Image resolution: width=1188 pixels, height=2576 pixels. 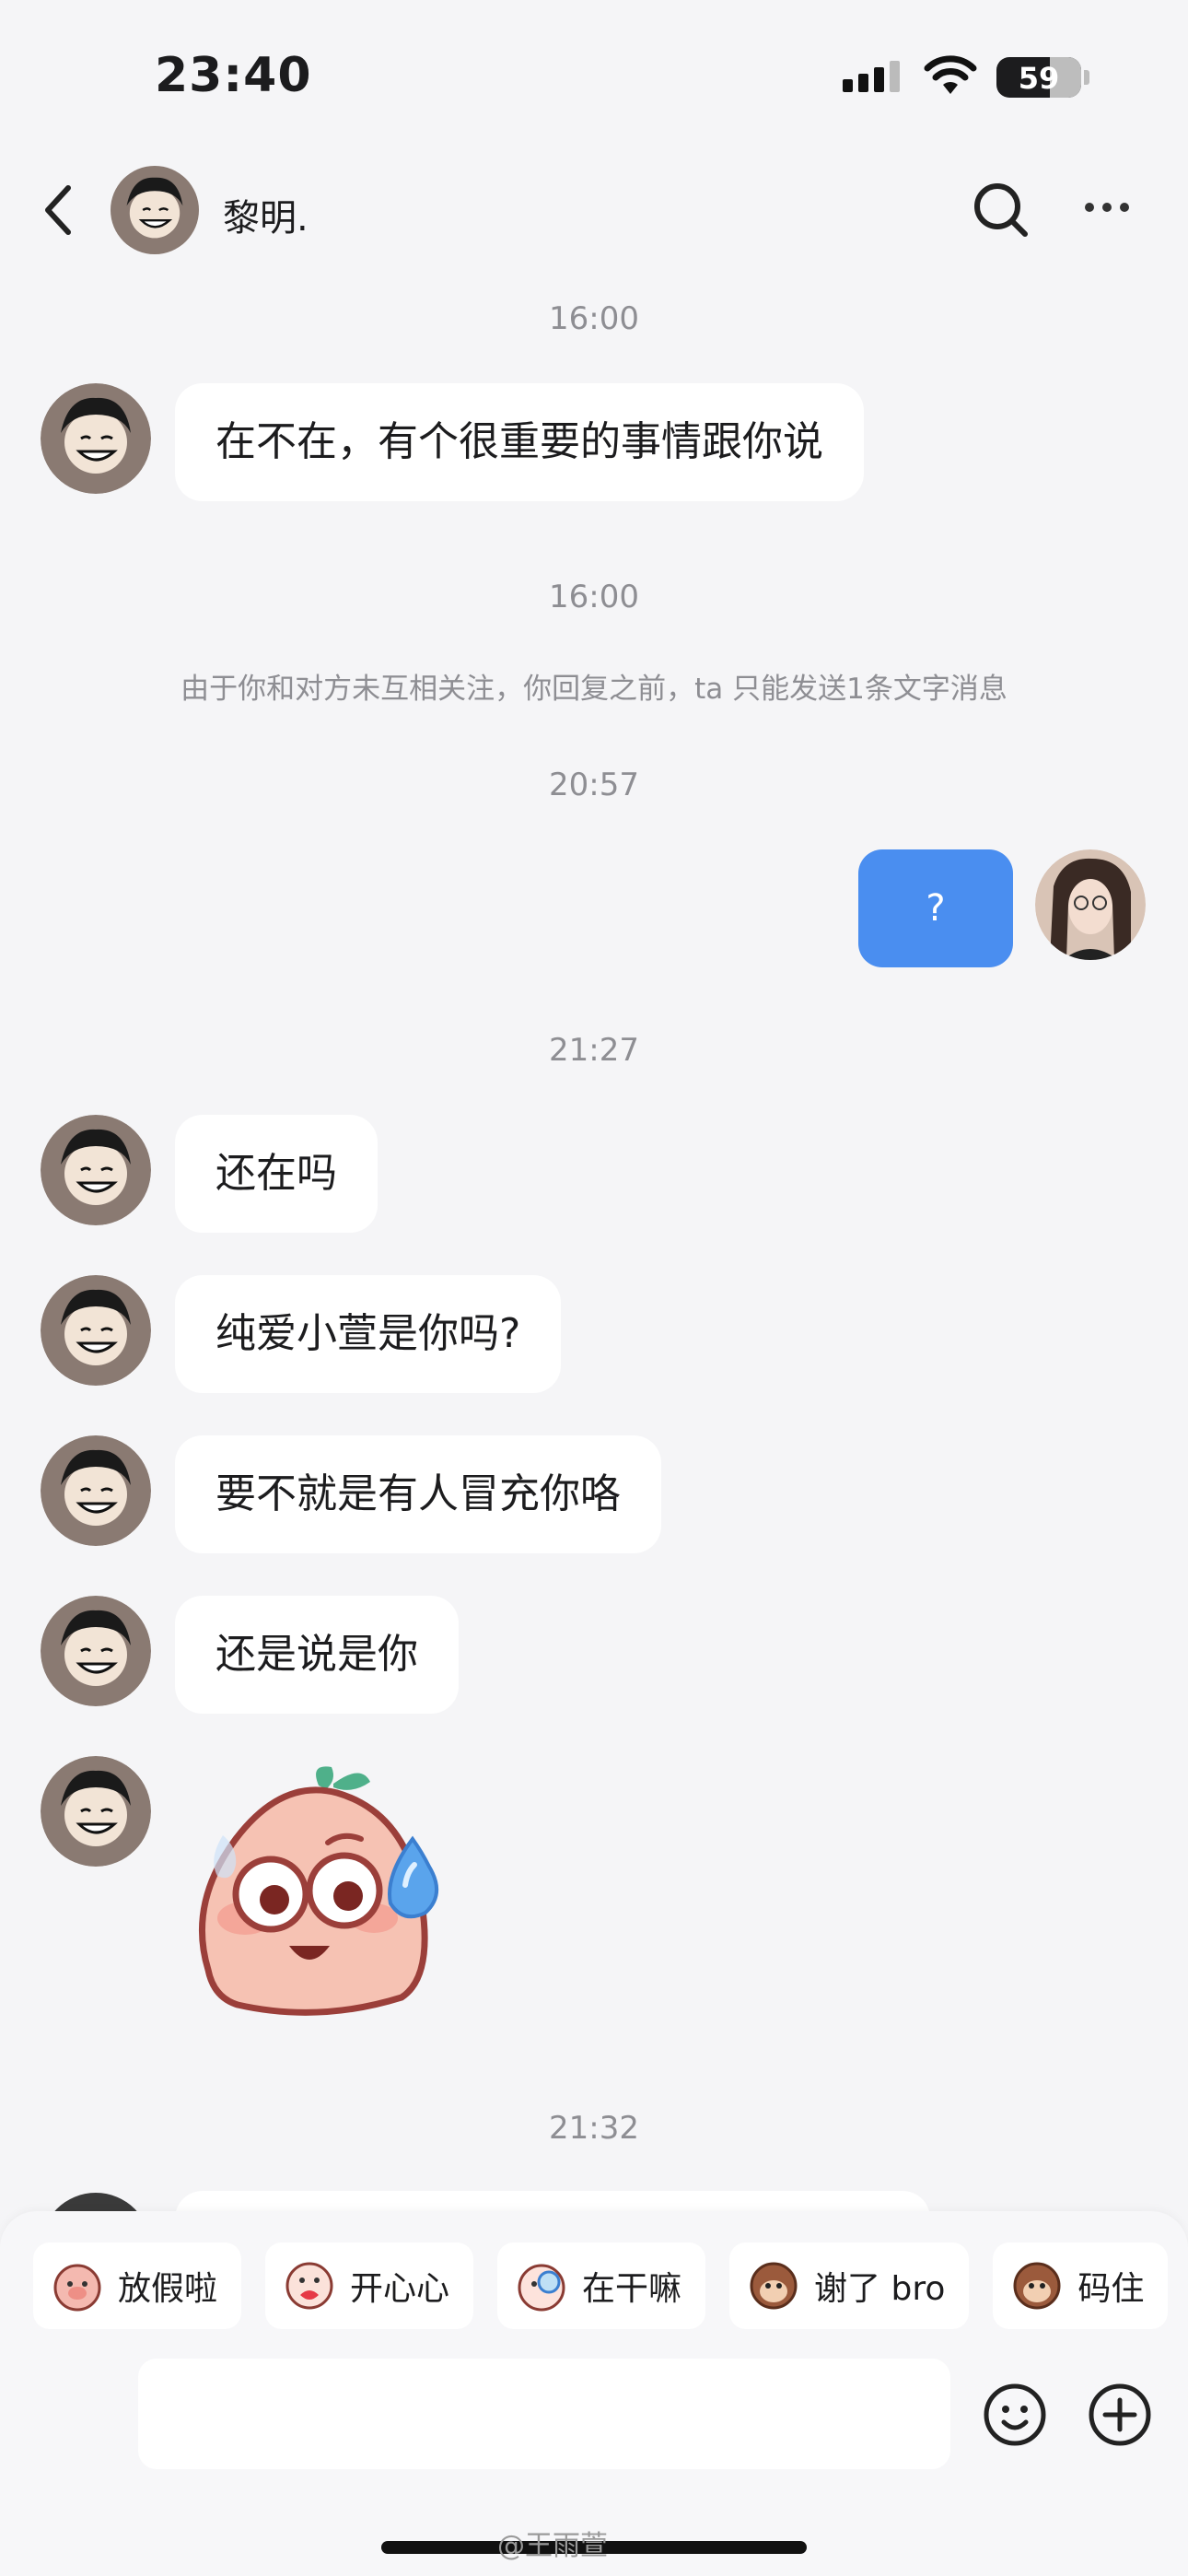 What do you see at coordinates (541, 2288) in the screenshot?
I see `curious-sticker-icon` at bounding box center [541, 2288].